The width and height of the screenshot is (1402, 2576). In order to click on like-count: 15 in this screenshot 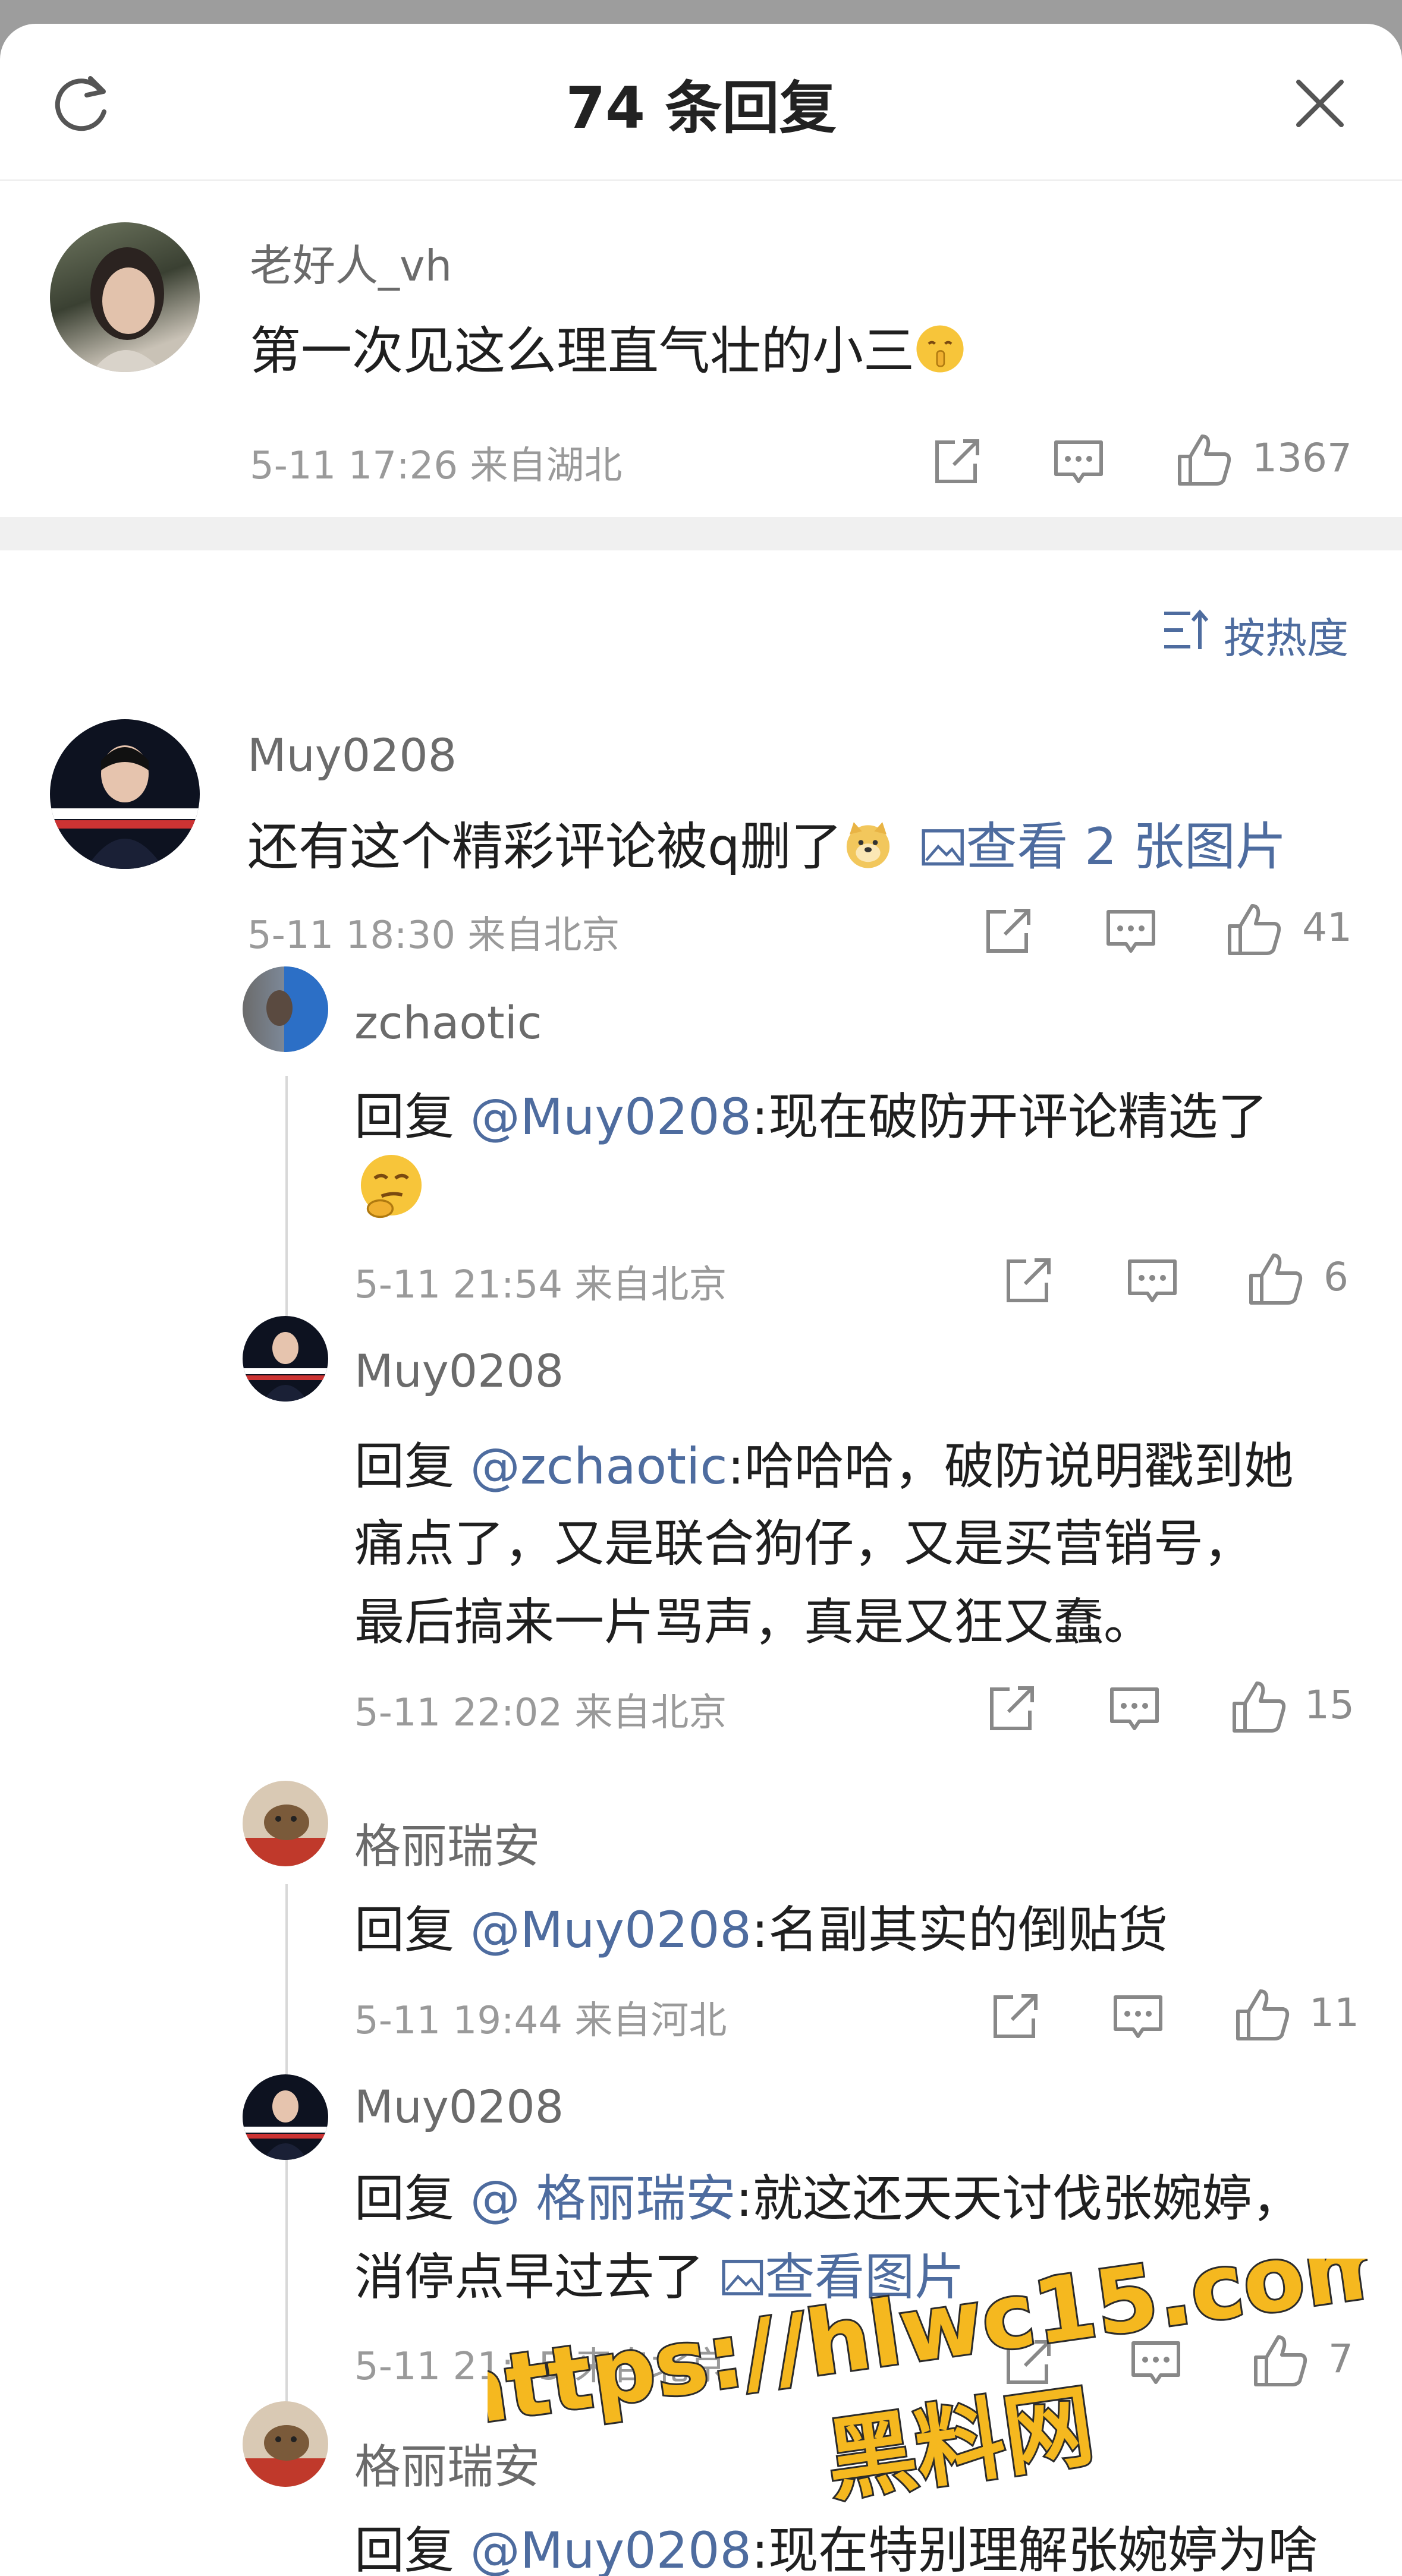, I will do `click(1329, 1705)`.